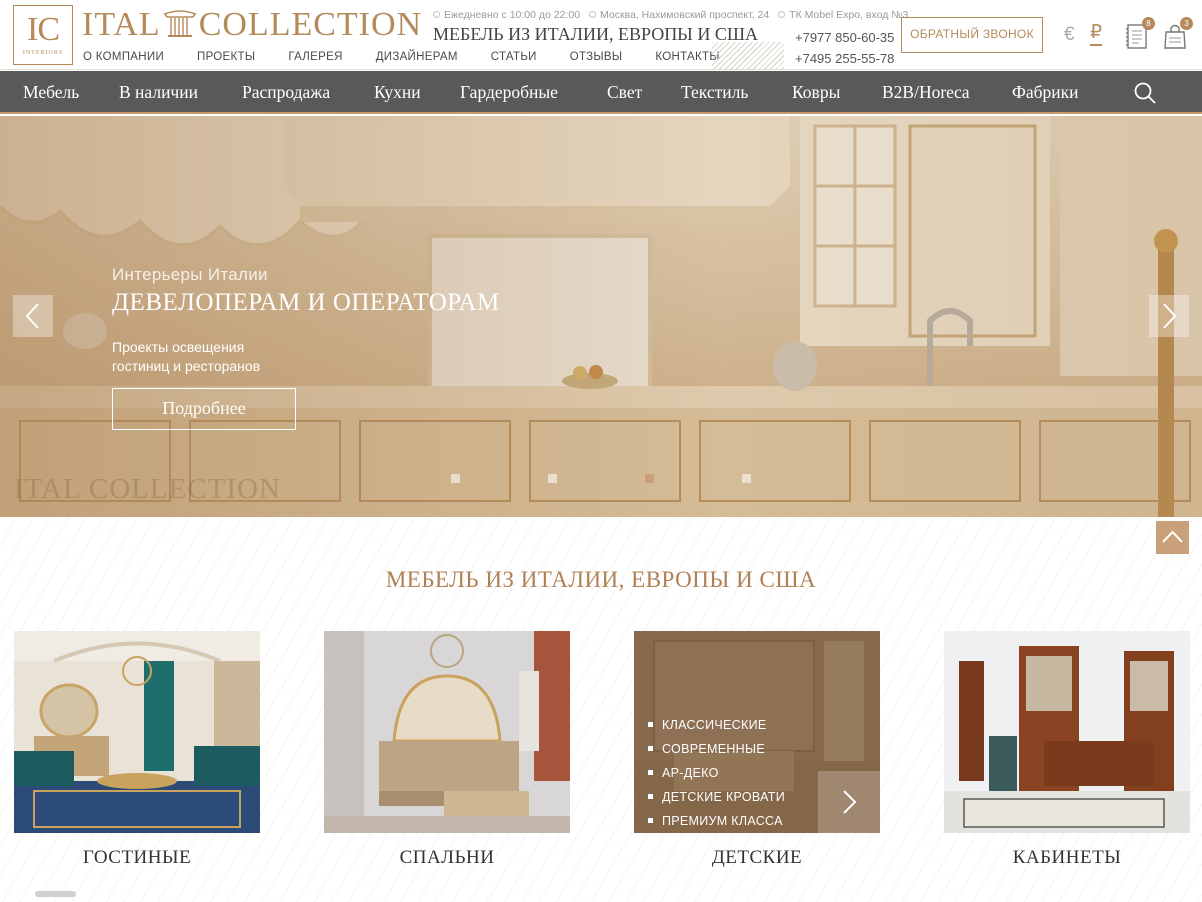 This screenshot has height=902, width=1202. Describe the element at coordinates (925, 92) in the screenshot. I see `menu-b2b: B2B/Horeca` at that location.